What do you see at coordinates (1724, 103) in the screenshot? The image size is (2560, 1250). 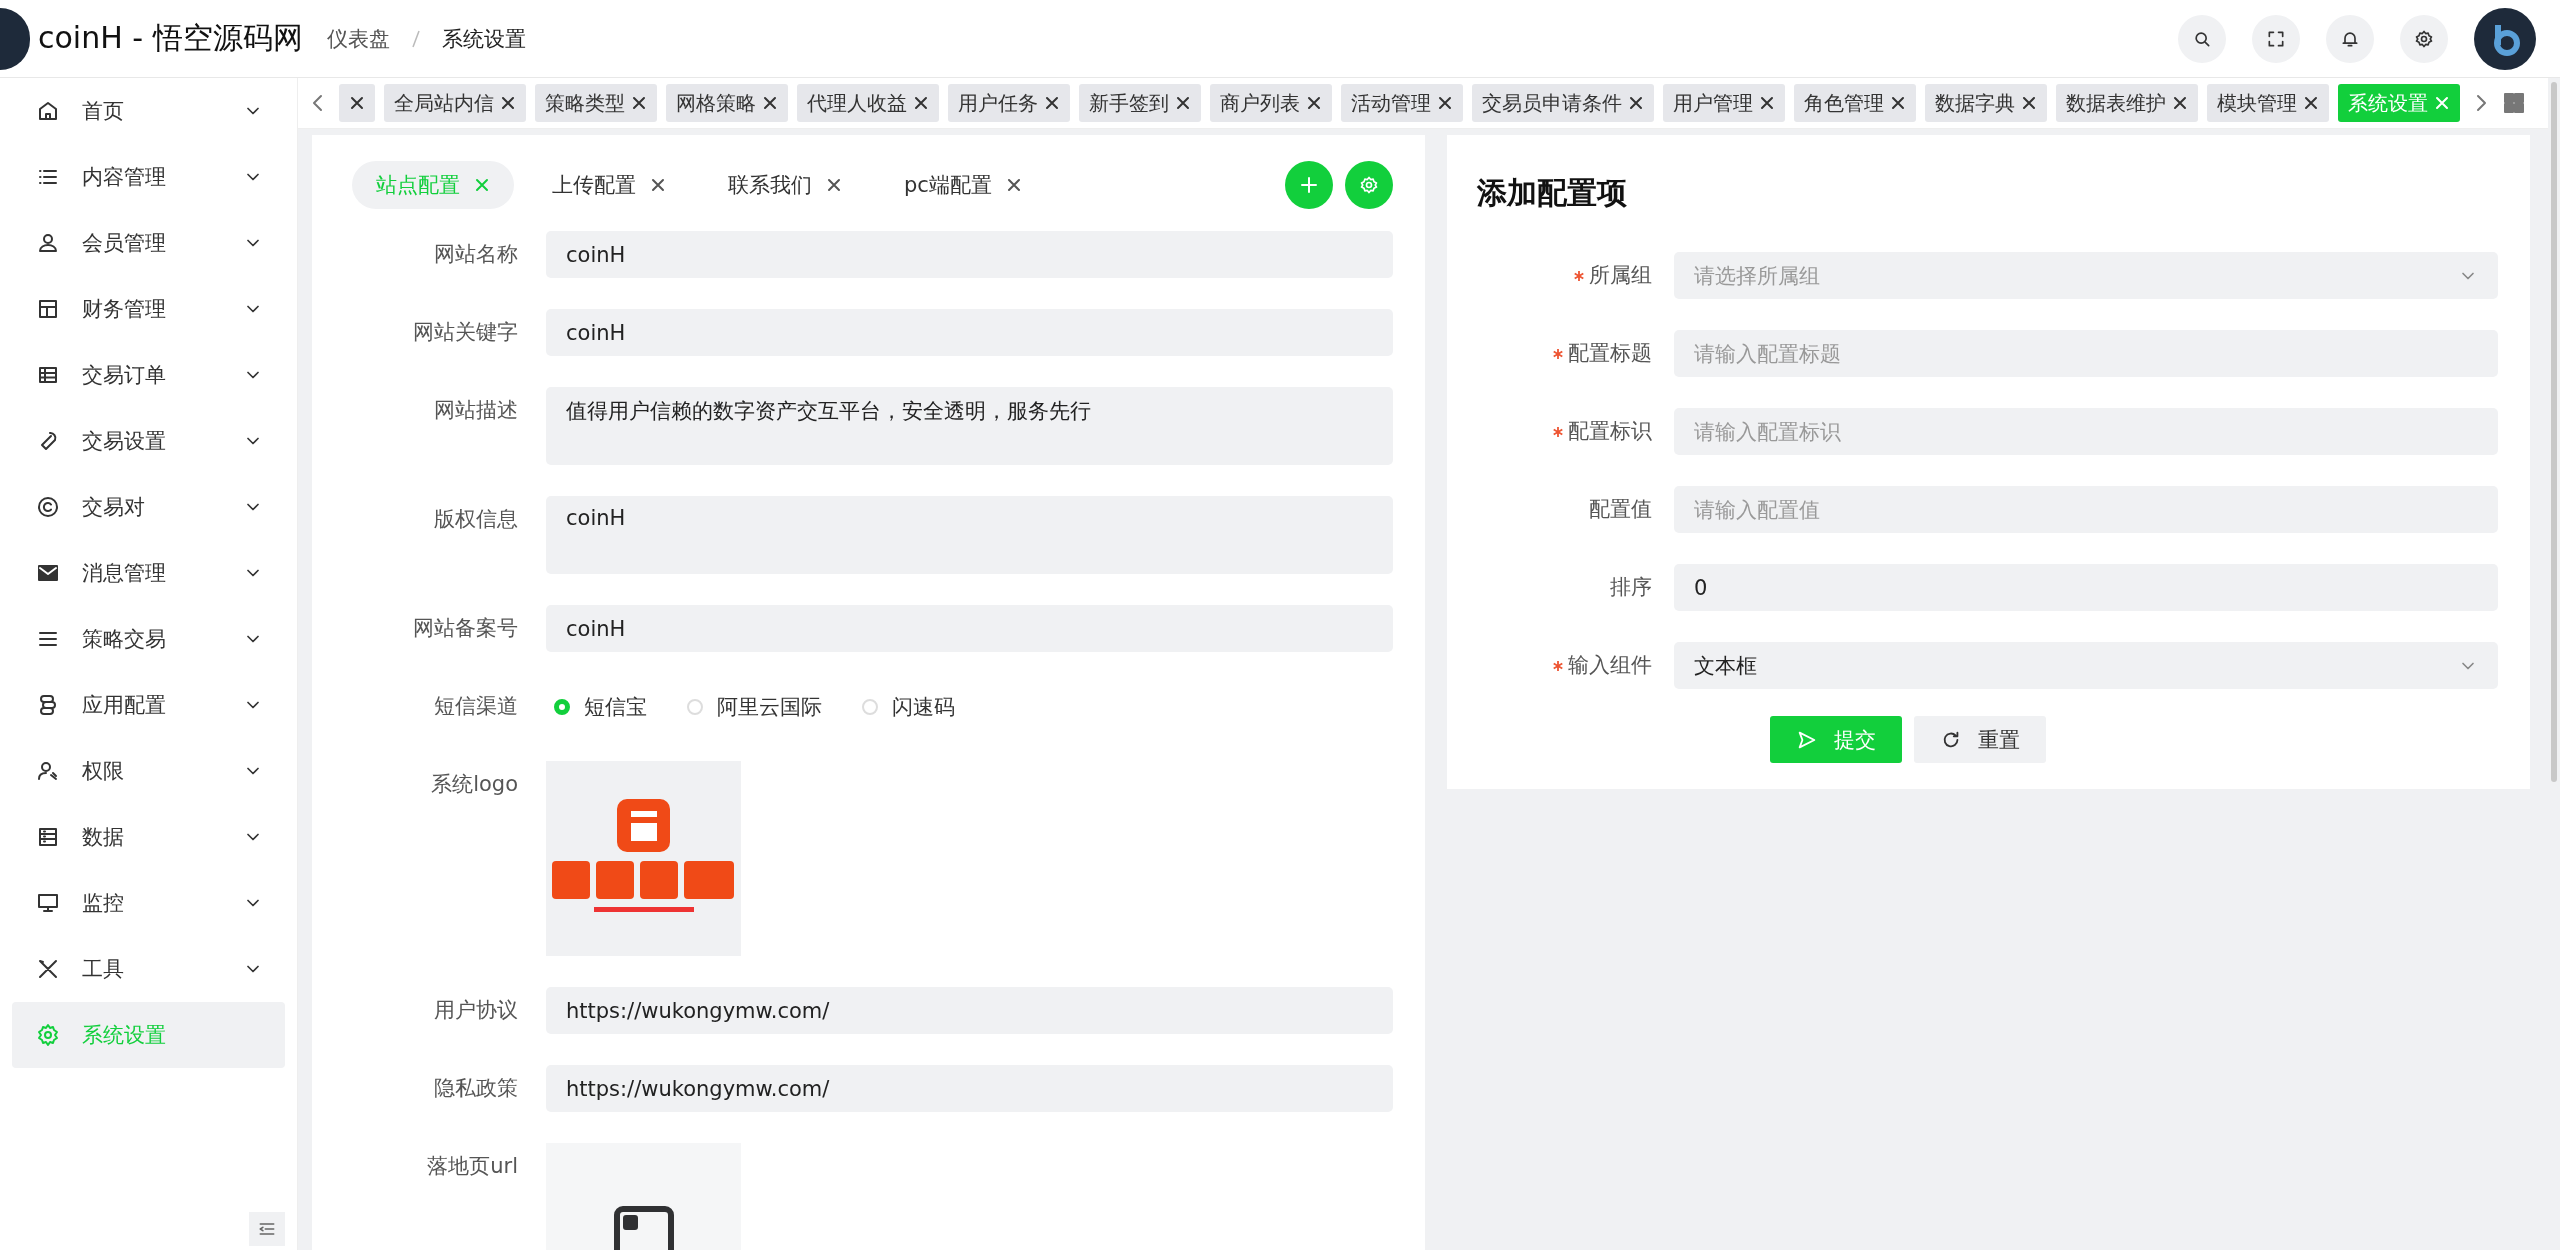 I see `page-tab: 用户管理` at bounding box center [1724, 103].